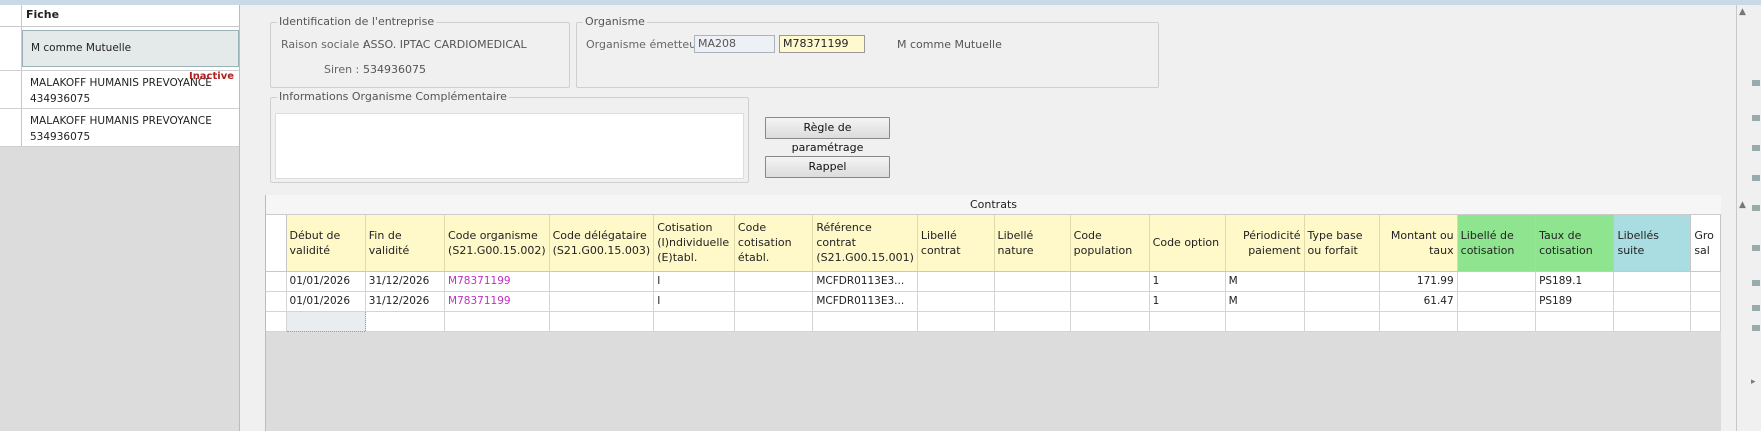 The height and width of the screenshot is (431, 1761). Describe the element at coordinates (1418, 301) in the screenshot. I see `cell-montant: 61.47` at that location.